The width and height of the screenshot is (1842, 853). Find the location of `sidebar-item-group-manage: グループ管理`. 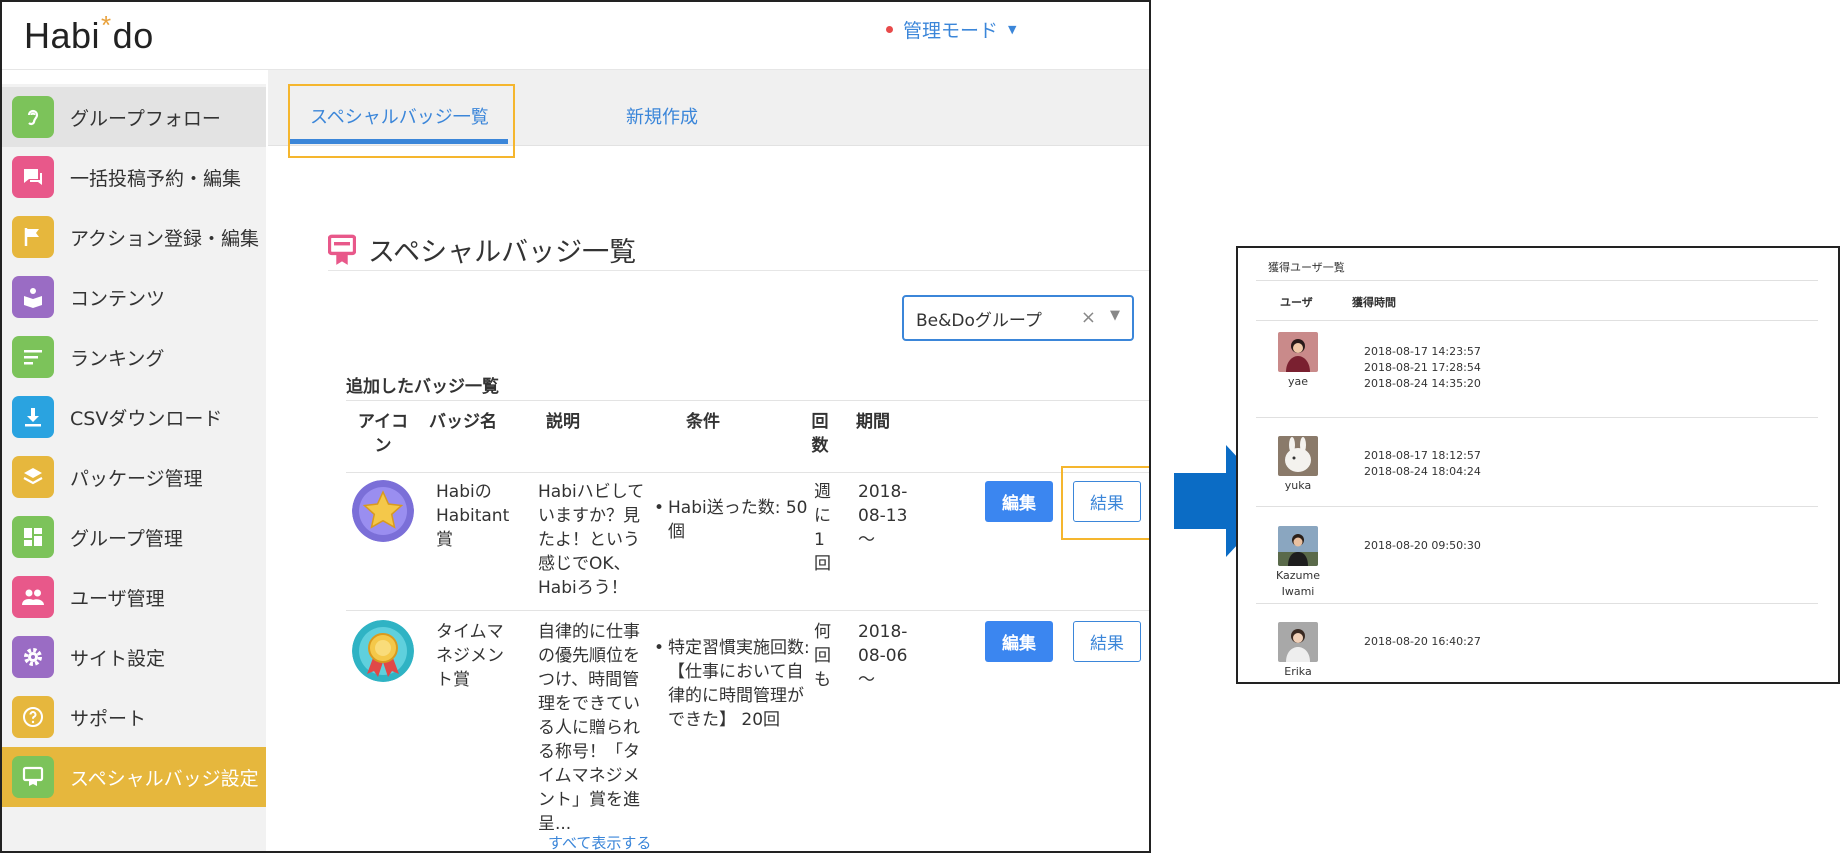

sidebar-item-group-manage: グループ管理 is located at coordinates (134, 537).